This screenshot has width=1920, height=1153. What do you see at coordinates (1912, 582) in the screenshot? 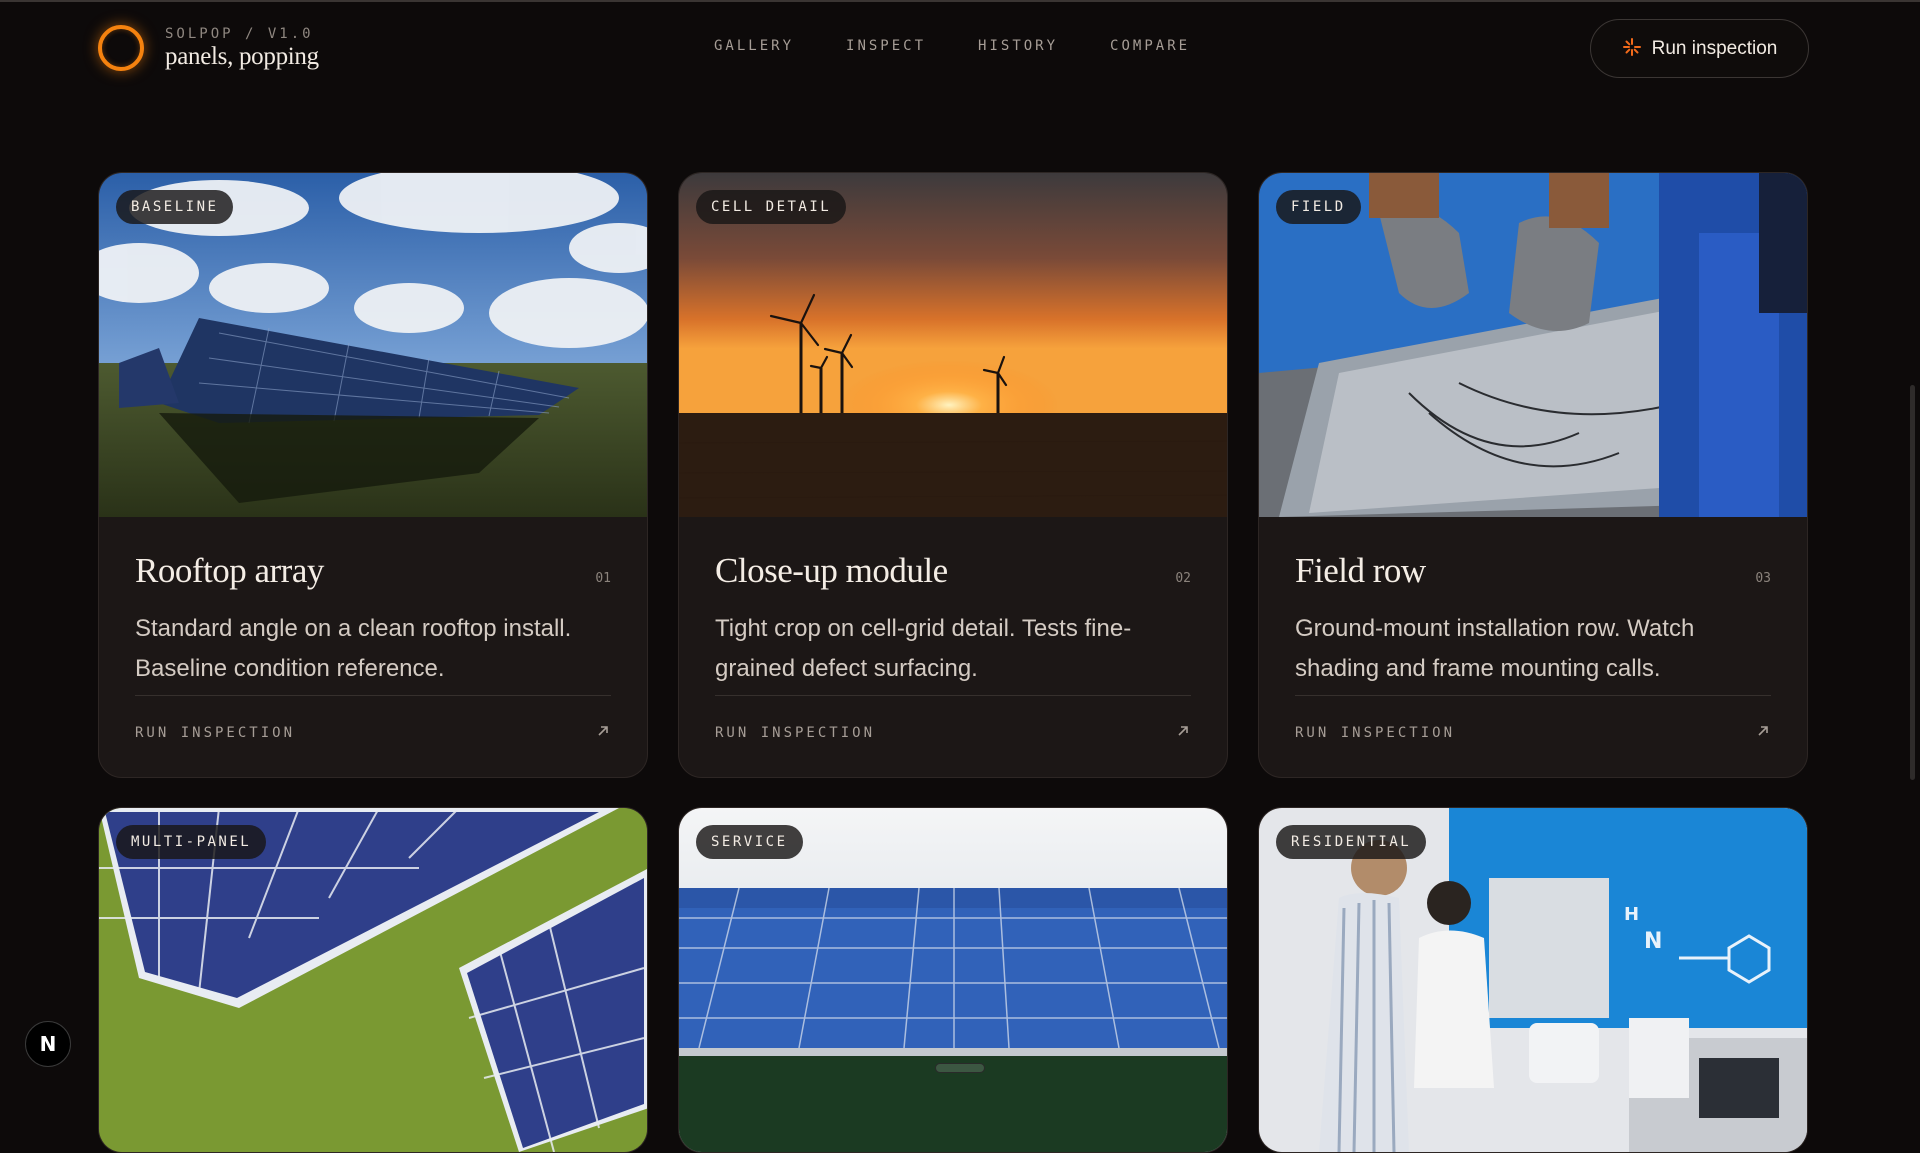
I see `scrollbar` at bounding box center [1912, 582].